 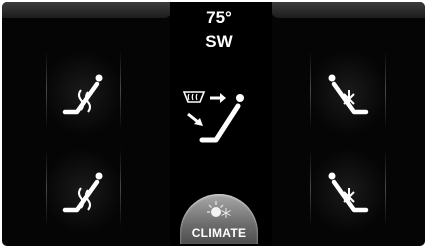 I want to click on top-bar-left, so click(x=87, y=10).